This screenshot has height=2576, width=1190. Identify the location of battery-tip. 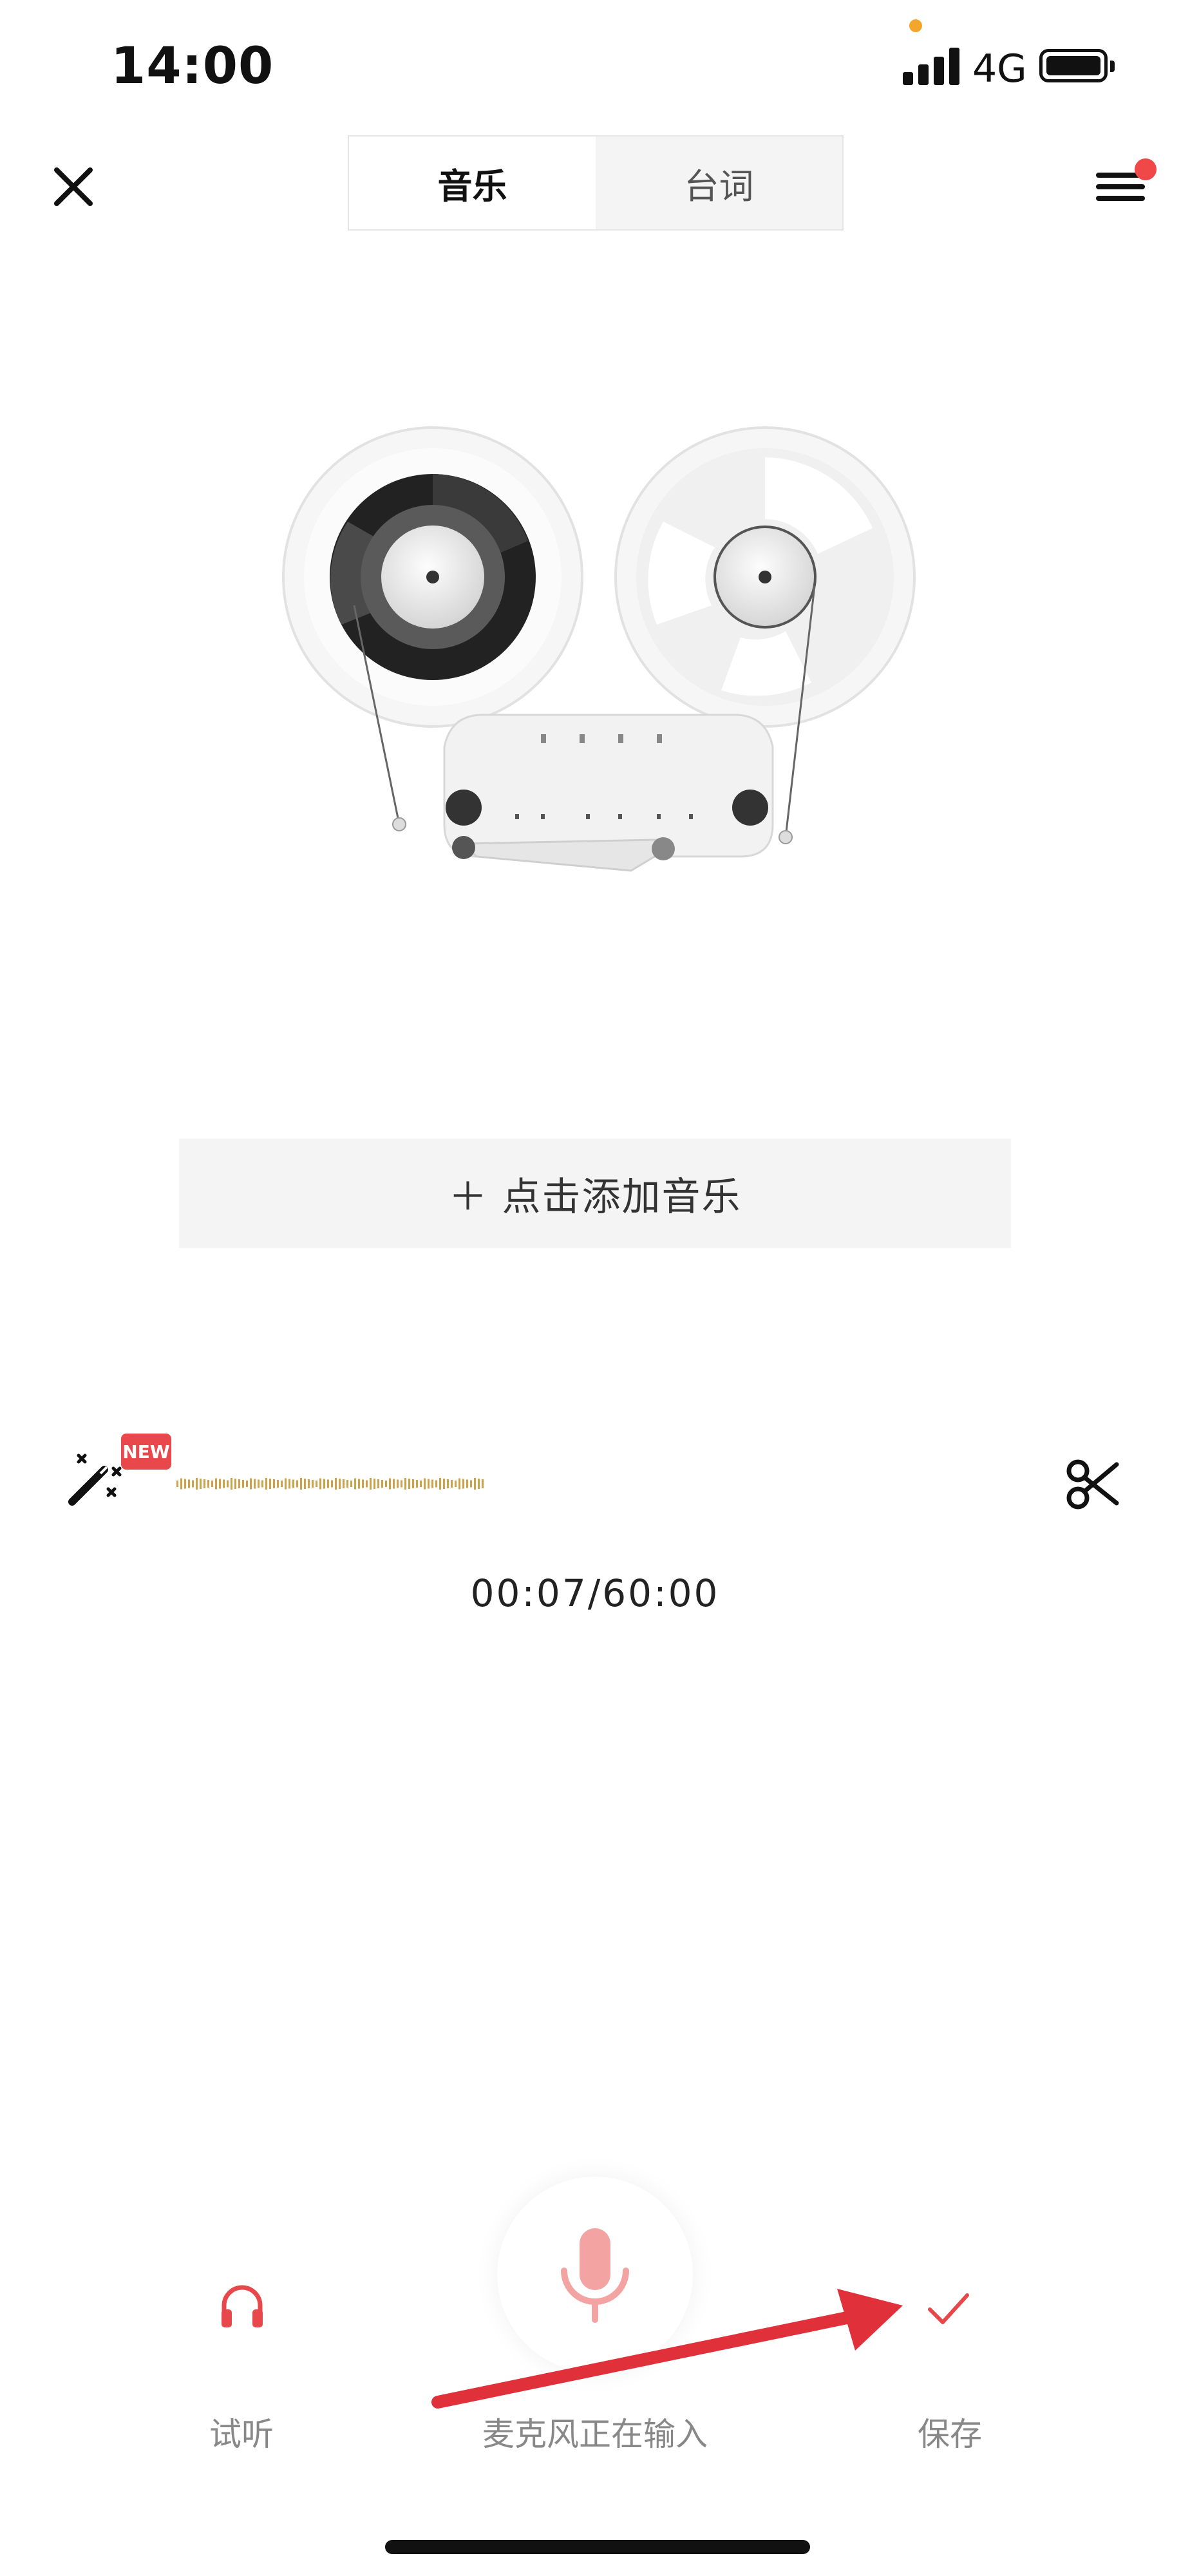
(1112, 66).